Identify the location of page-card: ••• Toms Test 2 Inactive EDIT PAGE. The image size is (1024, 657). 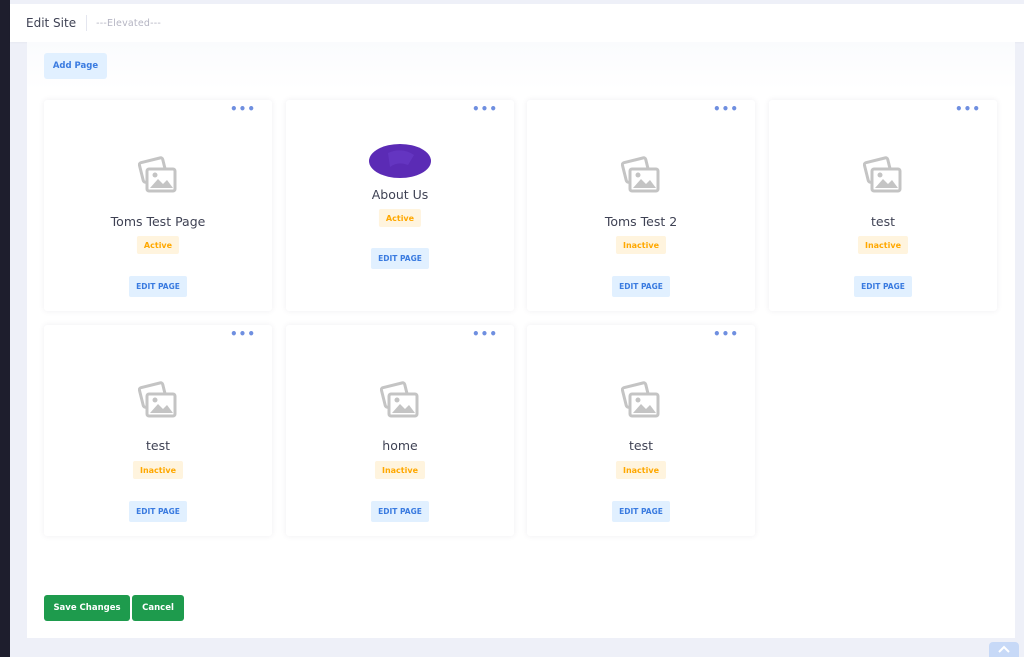
(641, 205).